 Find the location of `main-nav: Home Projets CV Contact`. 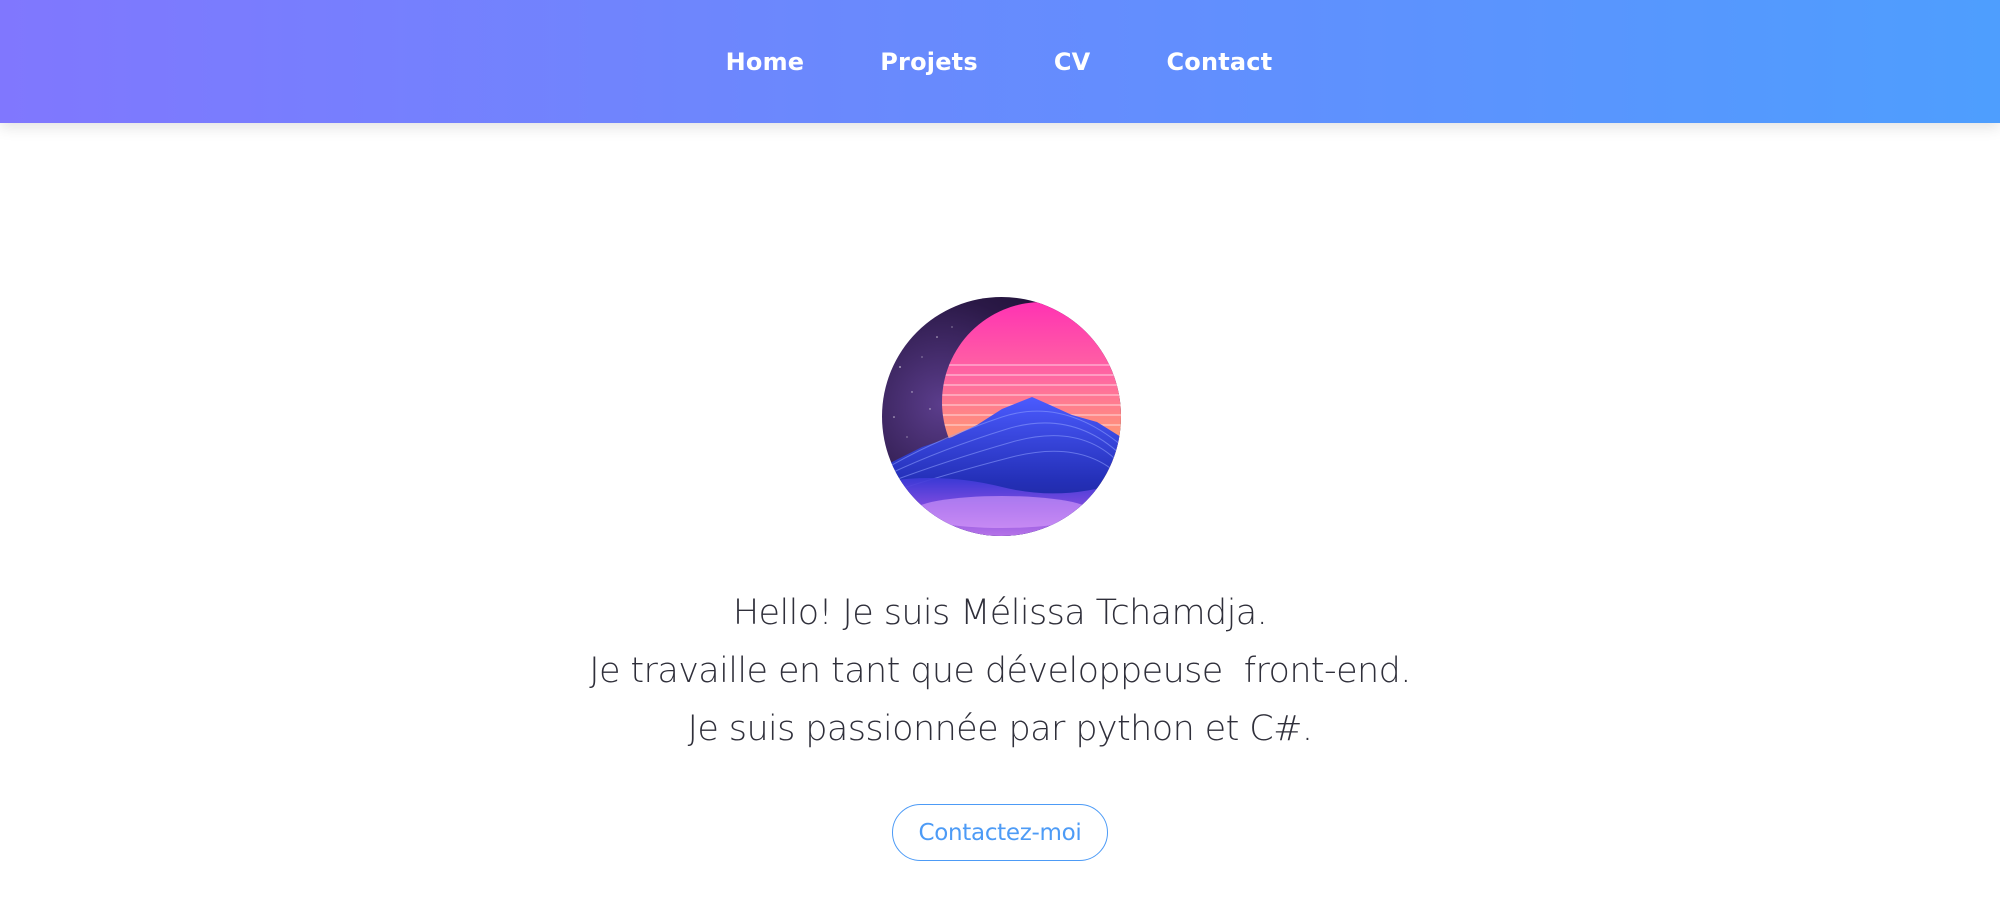

main-nav: Home Projets CV Contact is located at coordinates (1000, 62).